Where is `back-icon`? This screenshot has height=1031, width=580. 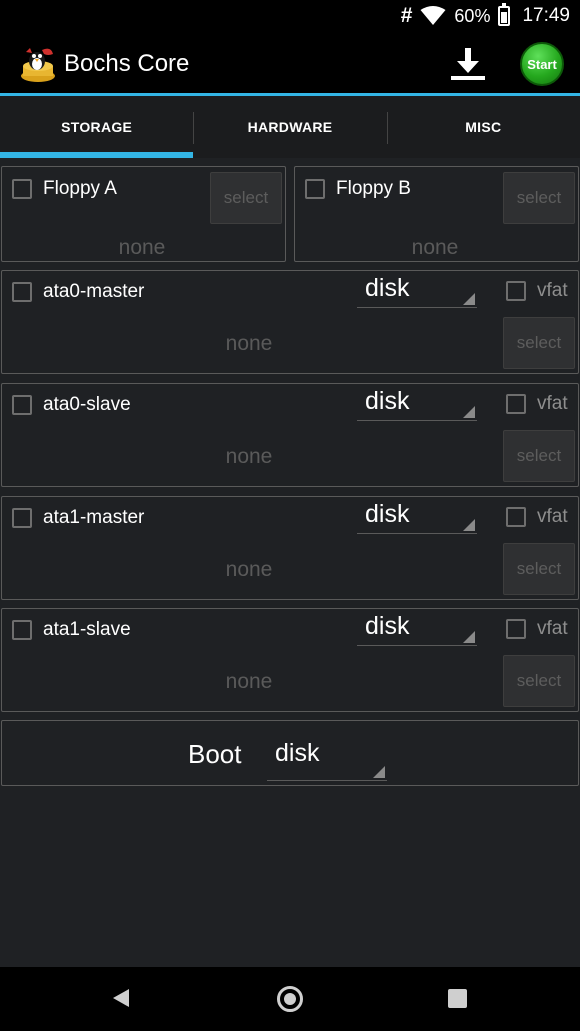
back-icon is located at coordinates (121, 998).